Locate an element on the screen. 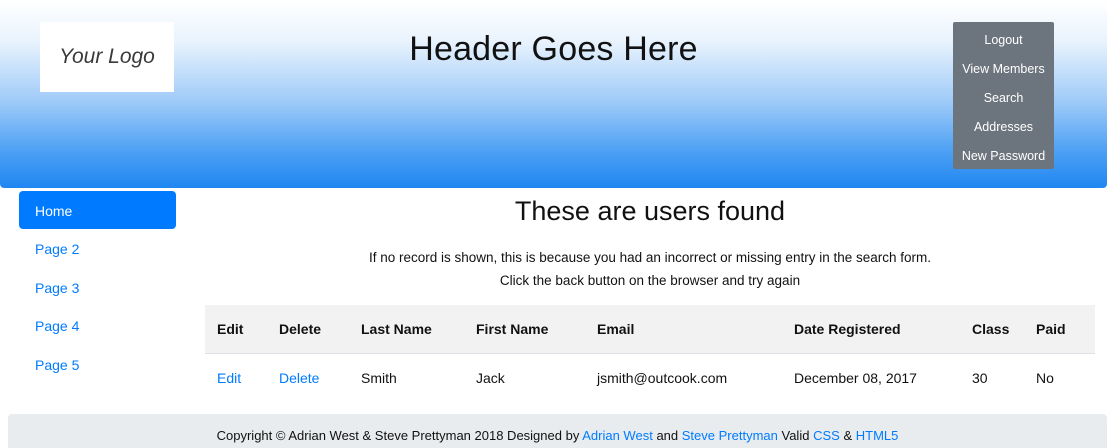  column-header-date-registered: Date Registered is located at coordinates (871, 329).